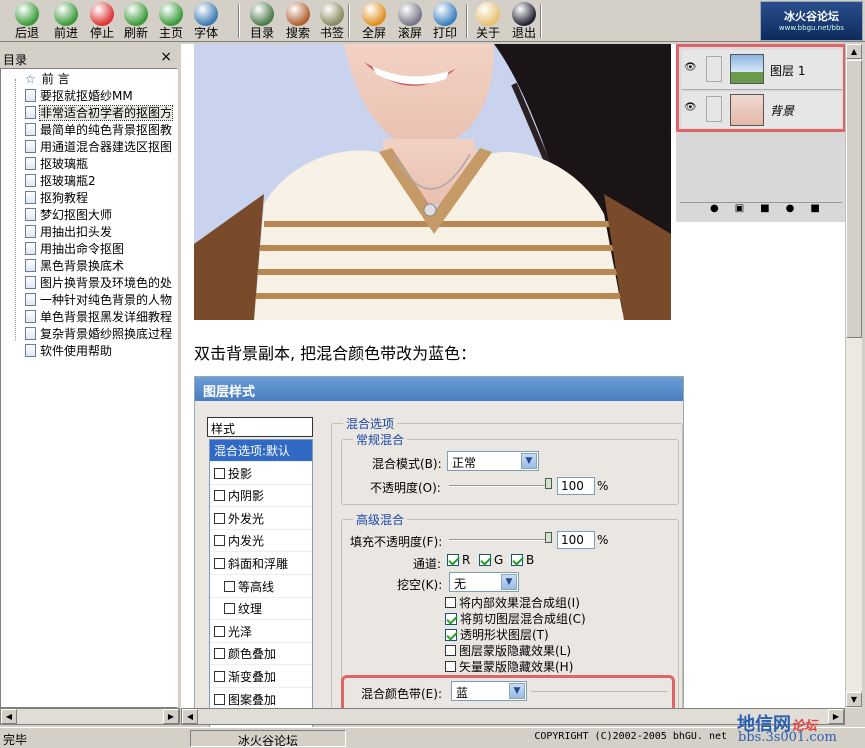 This screenshot has width=865, height=748. Describe the element at coordinates (853, 376) in the screenshot. I see `content-vscrollbar: ▲ ▼` at that location.